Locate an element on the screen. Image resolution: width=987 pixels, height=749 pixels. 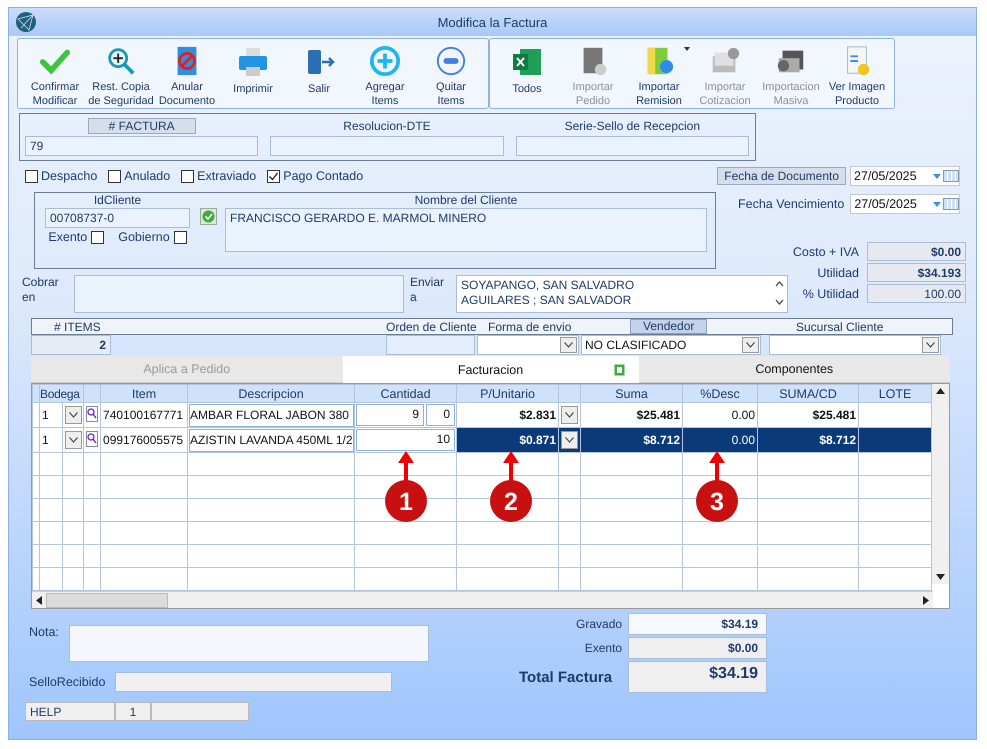
toolbar-button: Confirmar Modificar is located at coordinates (55, 73).